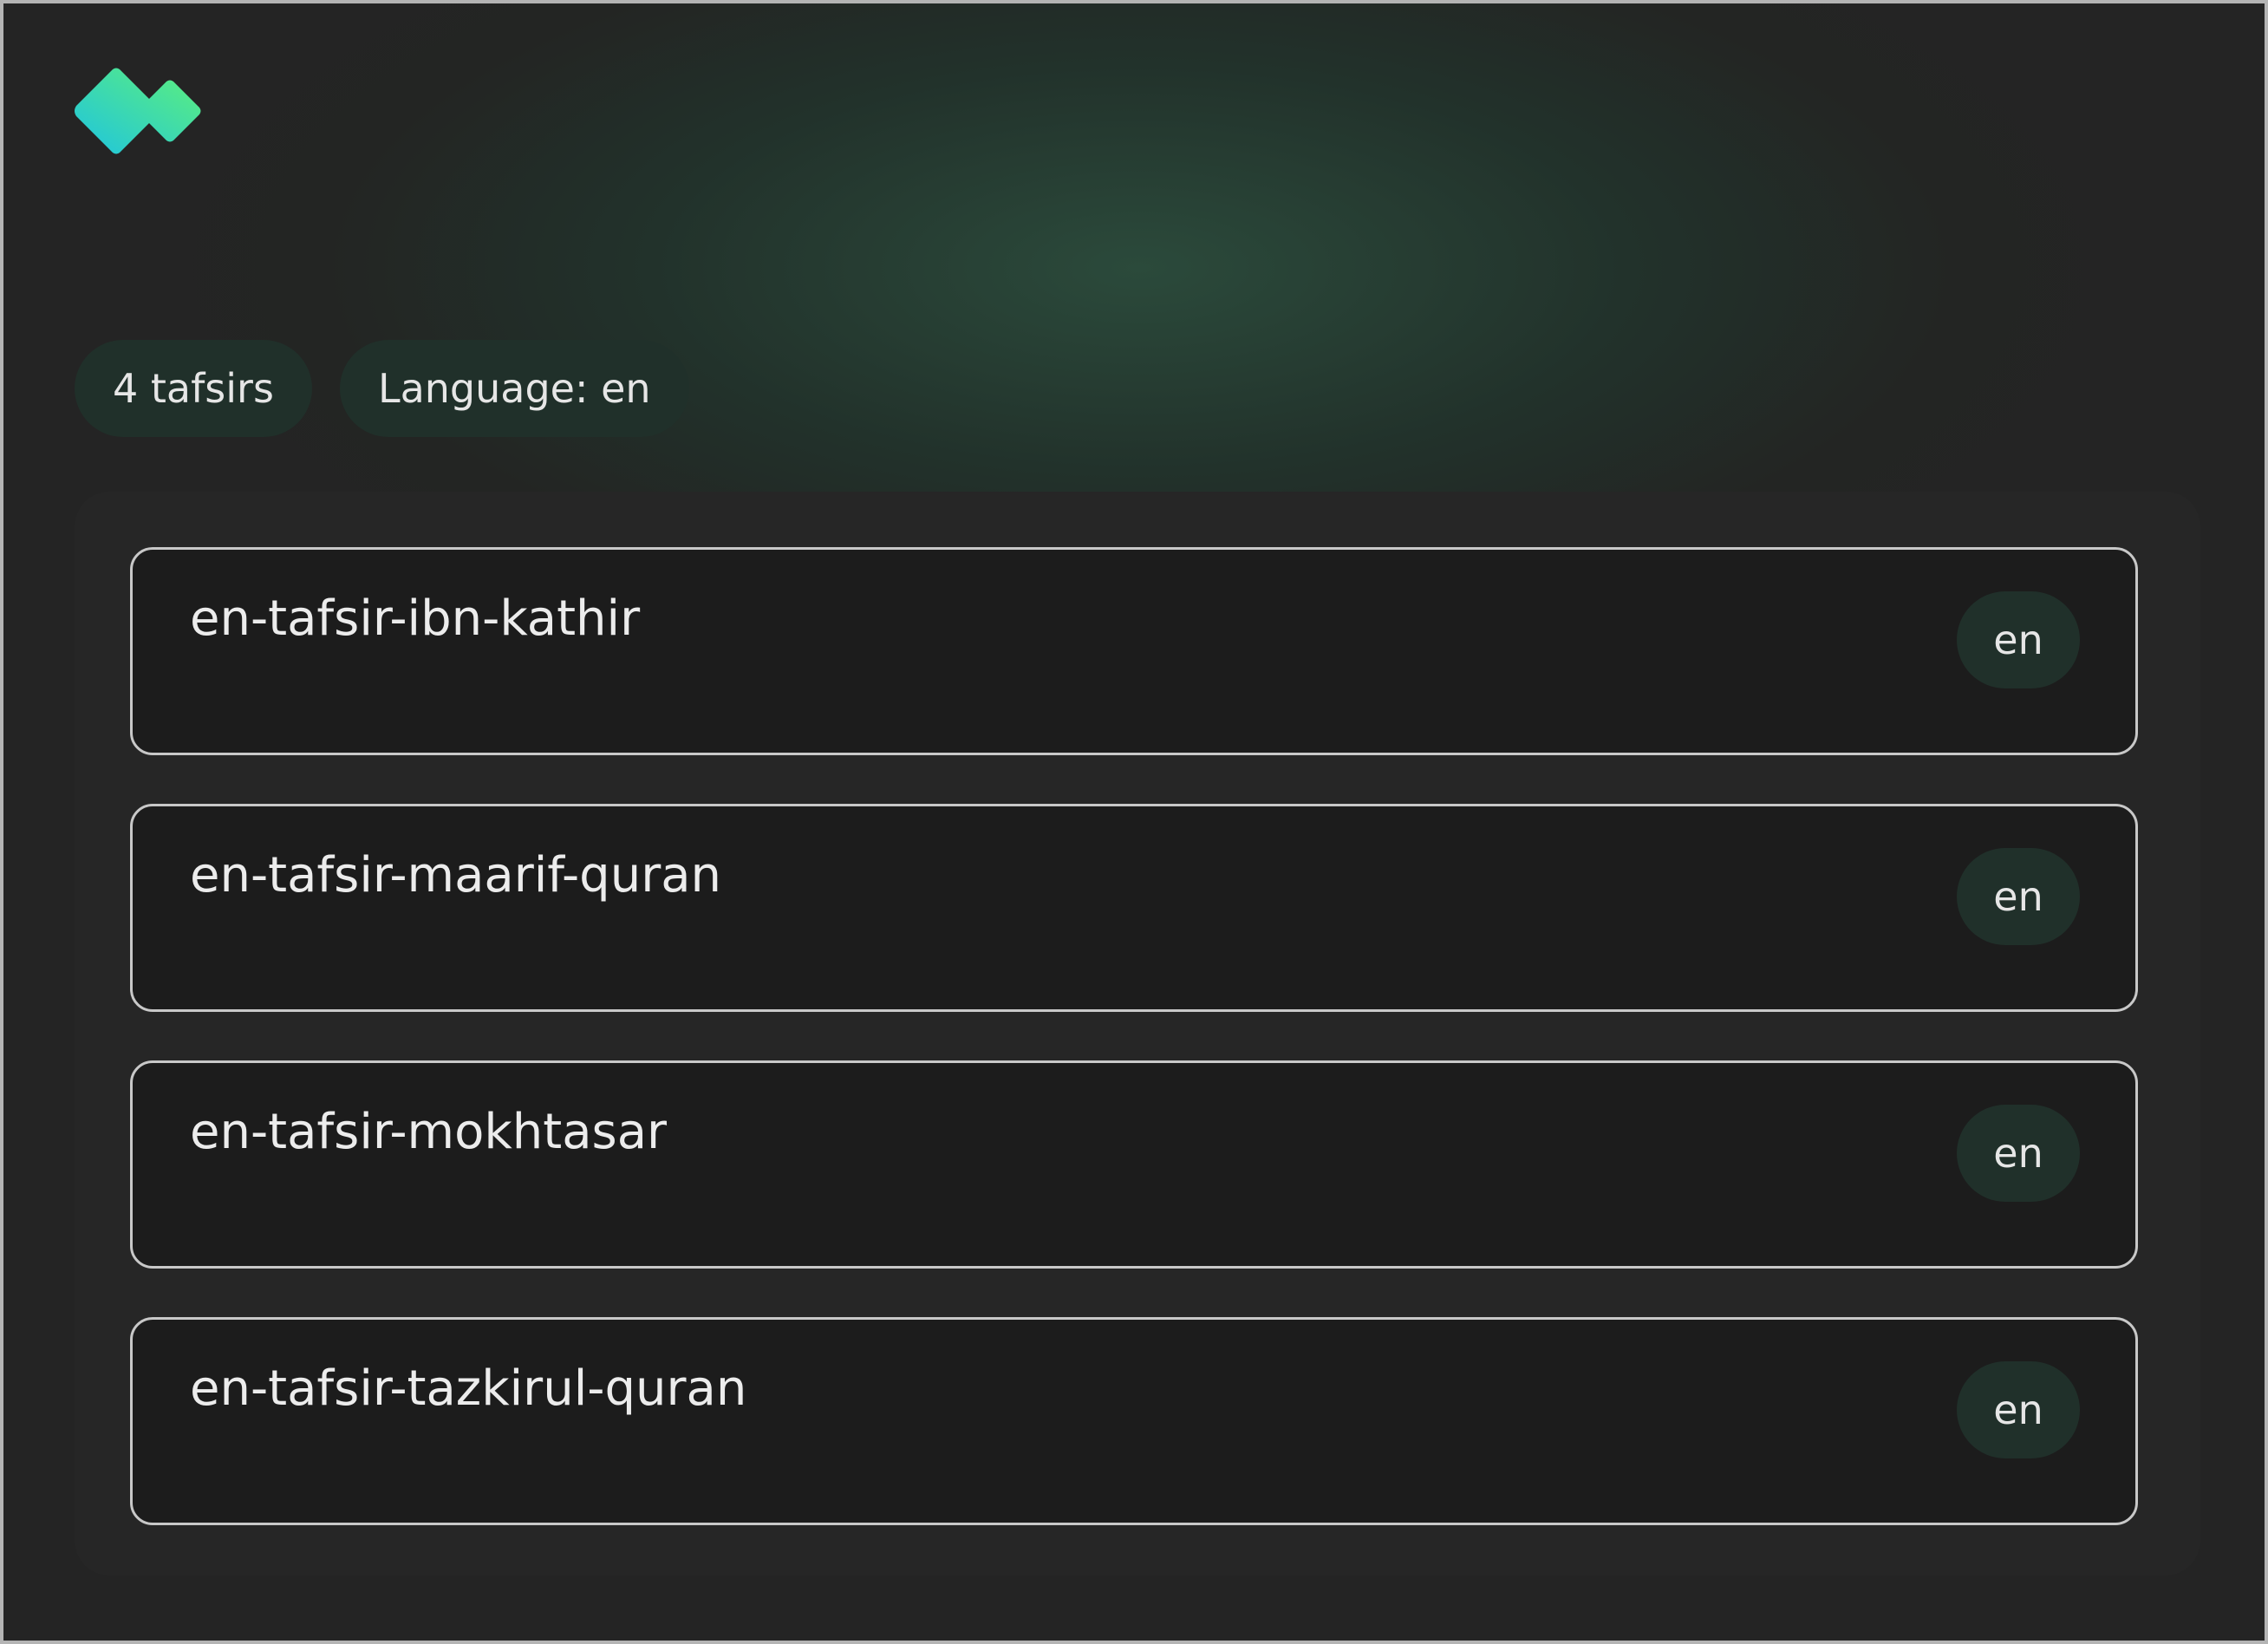  I want to click on tafsir-card-tazkirul-quran: en-tafsir-tazkirul-quran en, so click(1134, 1421).